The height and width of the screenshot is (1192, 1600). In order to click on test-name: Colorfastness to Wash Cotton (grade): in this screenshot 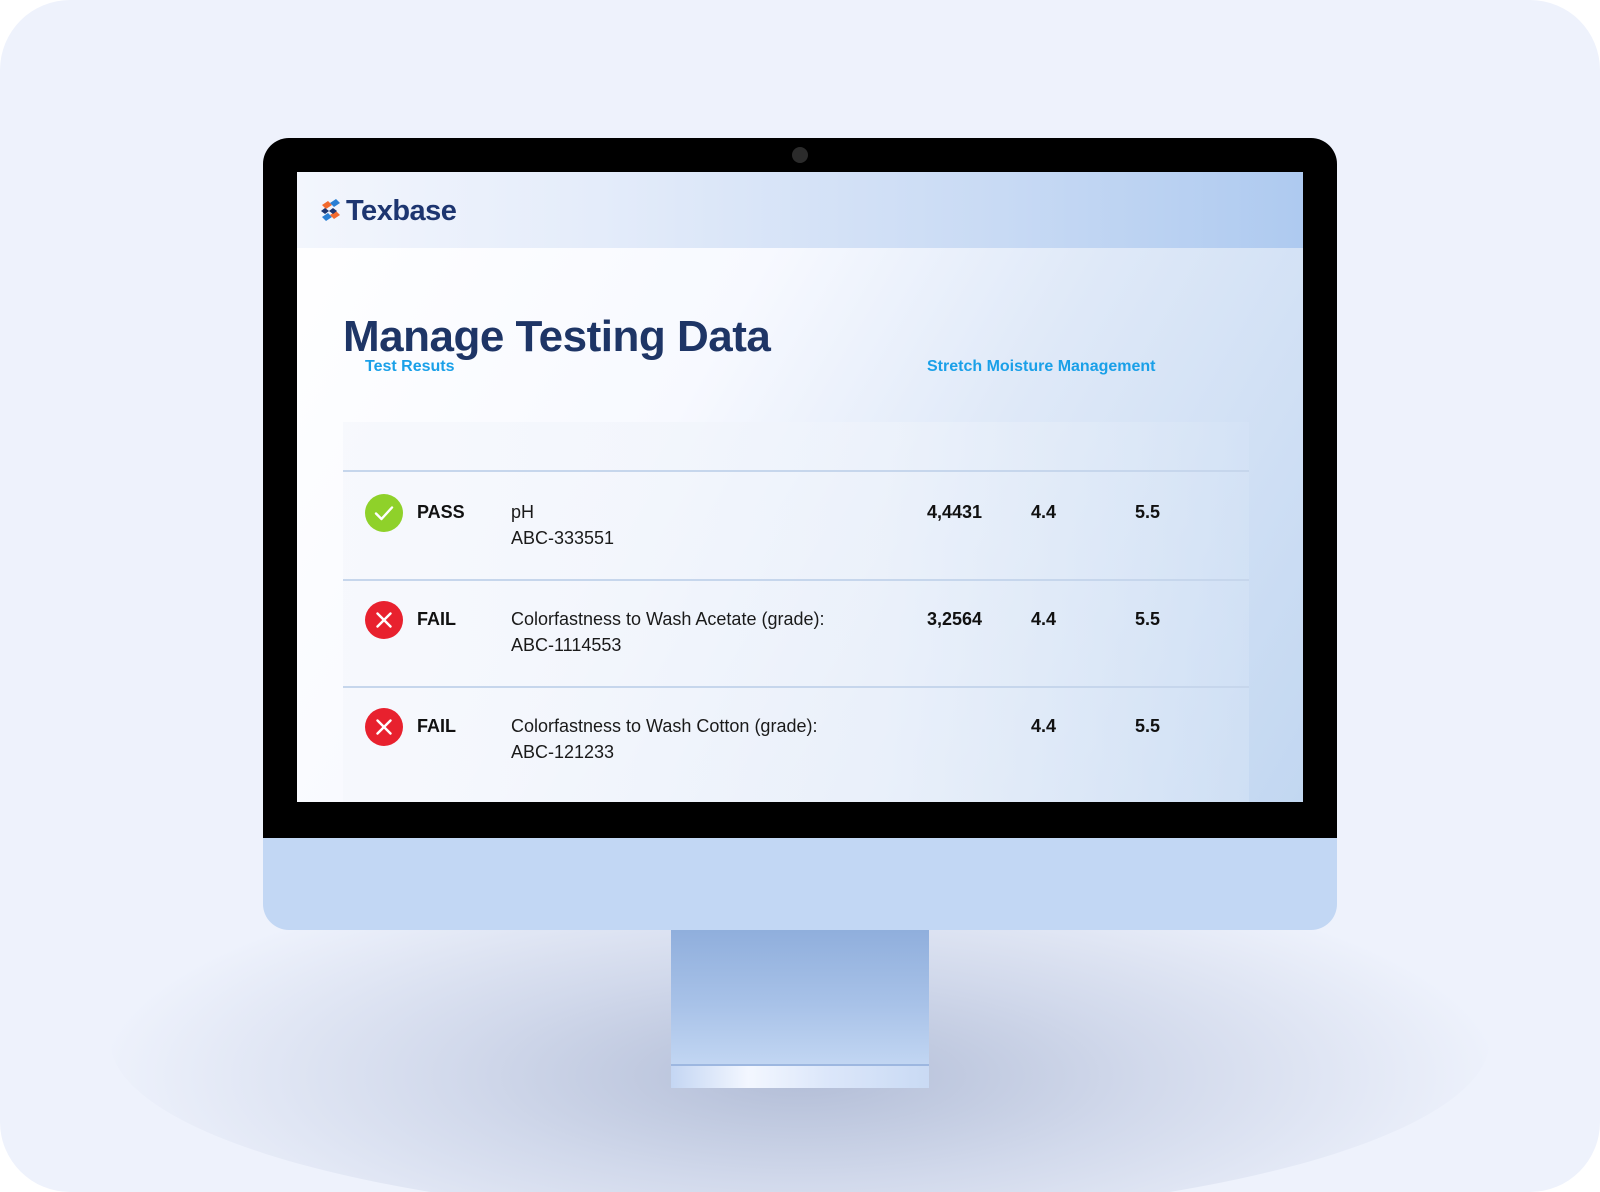, I will do `click(664, 726)`.